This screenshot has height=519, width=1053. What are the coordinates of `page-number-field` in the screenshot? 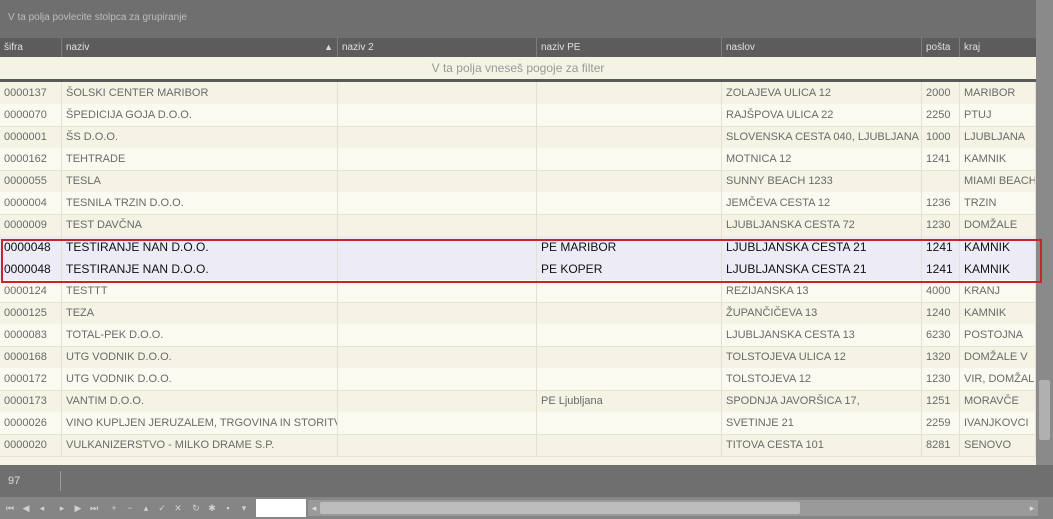 It's located at (281, 508).